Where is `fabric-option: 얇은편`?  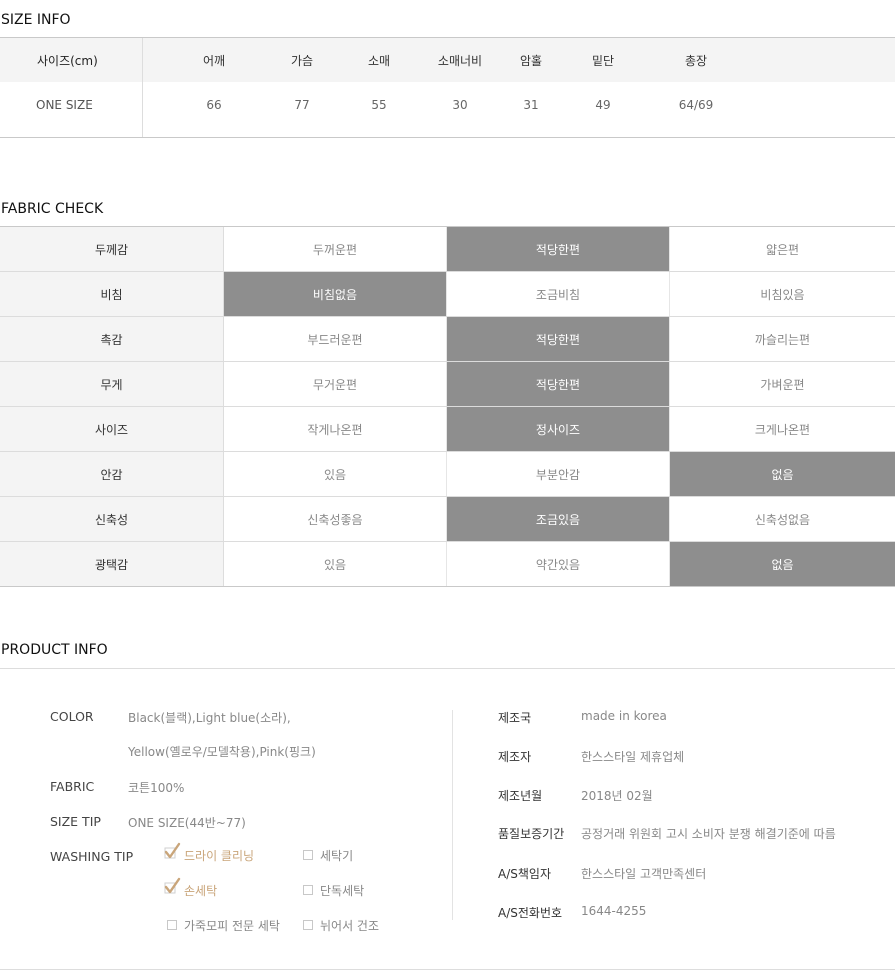 fabric-option: 얇은편 is located at coordinates (782, 249).